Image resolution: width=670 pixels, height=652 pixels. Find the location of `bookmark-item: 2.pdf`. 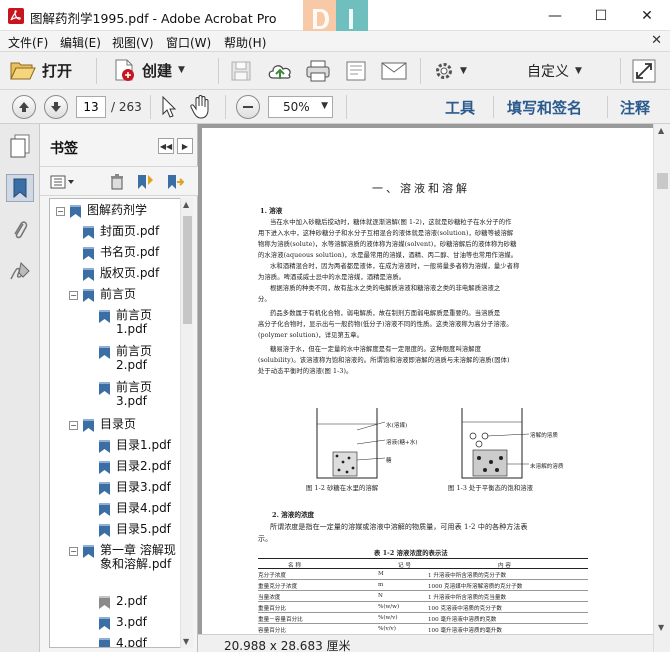

bookmark-item: 2.pdf is located at coordinates (122, 602).